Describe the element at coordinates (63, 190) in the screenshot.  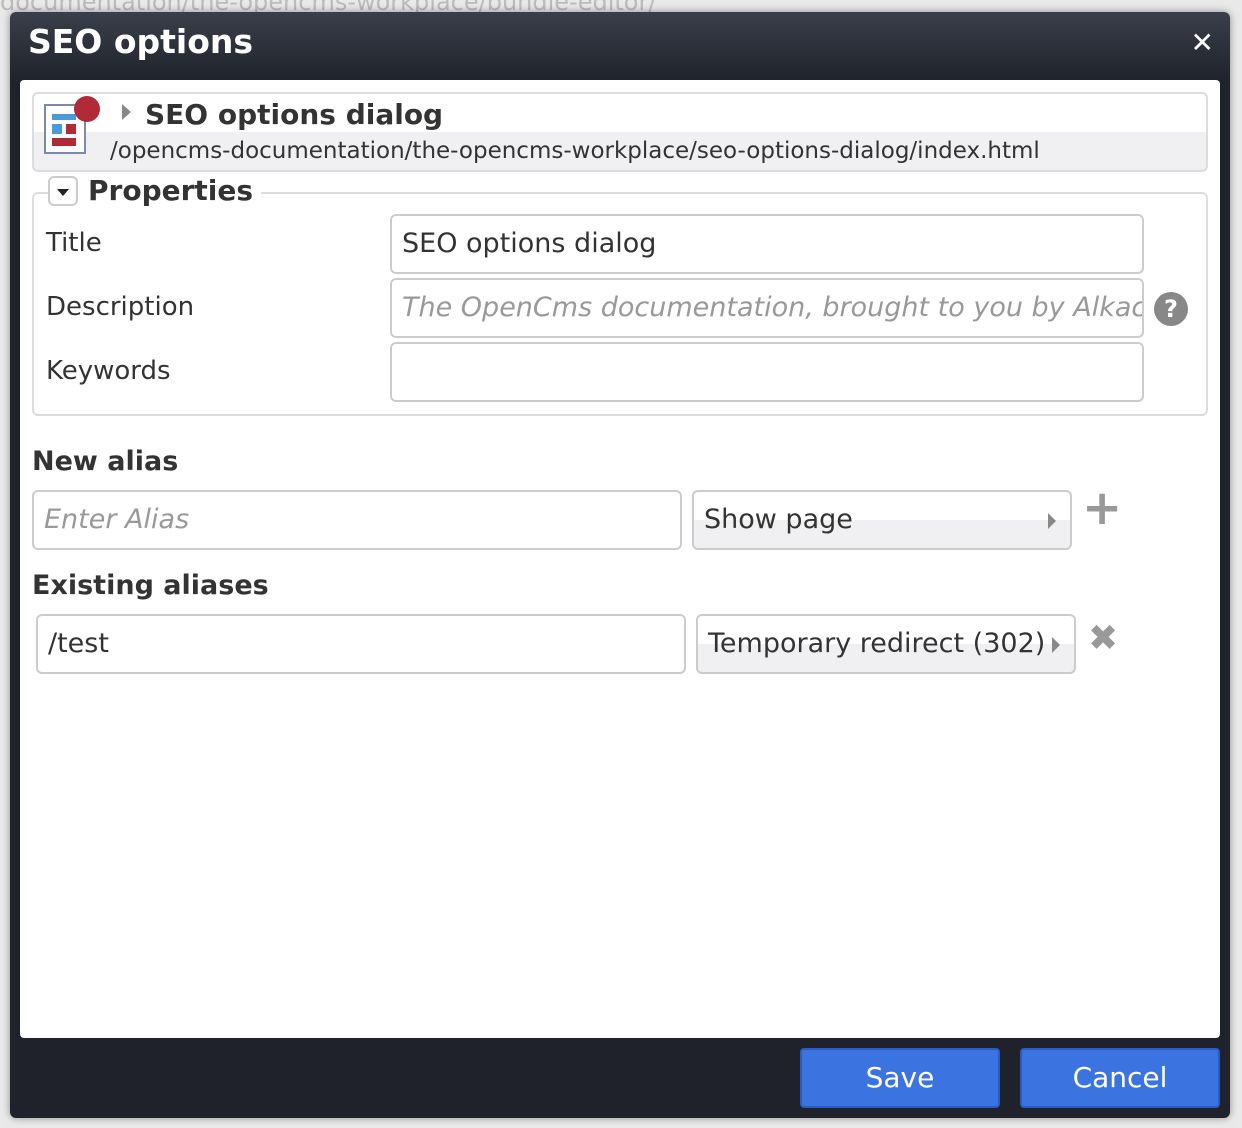
I see `collapse-toggle` at that location.